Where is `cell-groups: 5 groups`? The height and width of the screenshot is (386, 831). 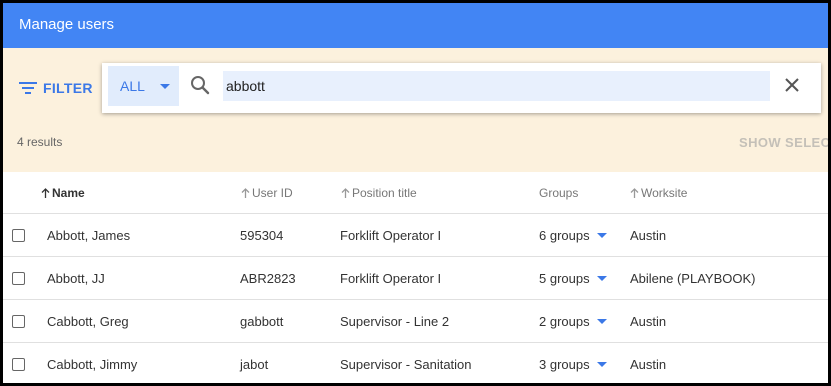
cell-groups: 5 groups is located at coordinates (564, 278).